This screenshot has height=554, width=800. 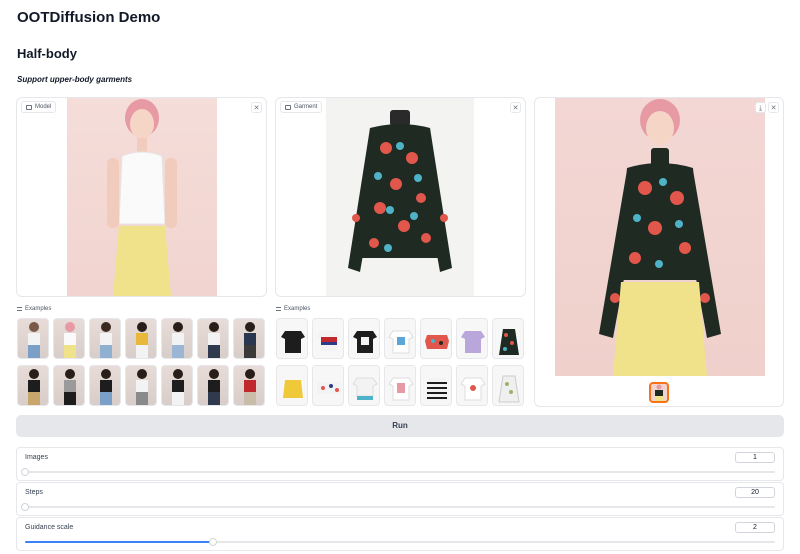 I want to click on run-button: Run, so click(x=400, y=426).